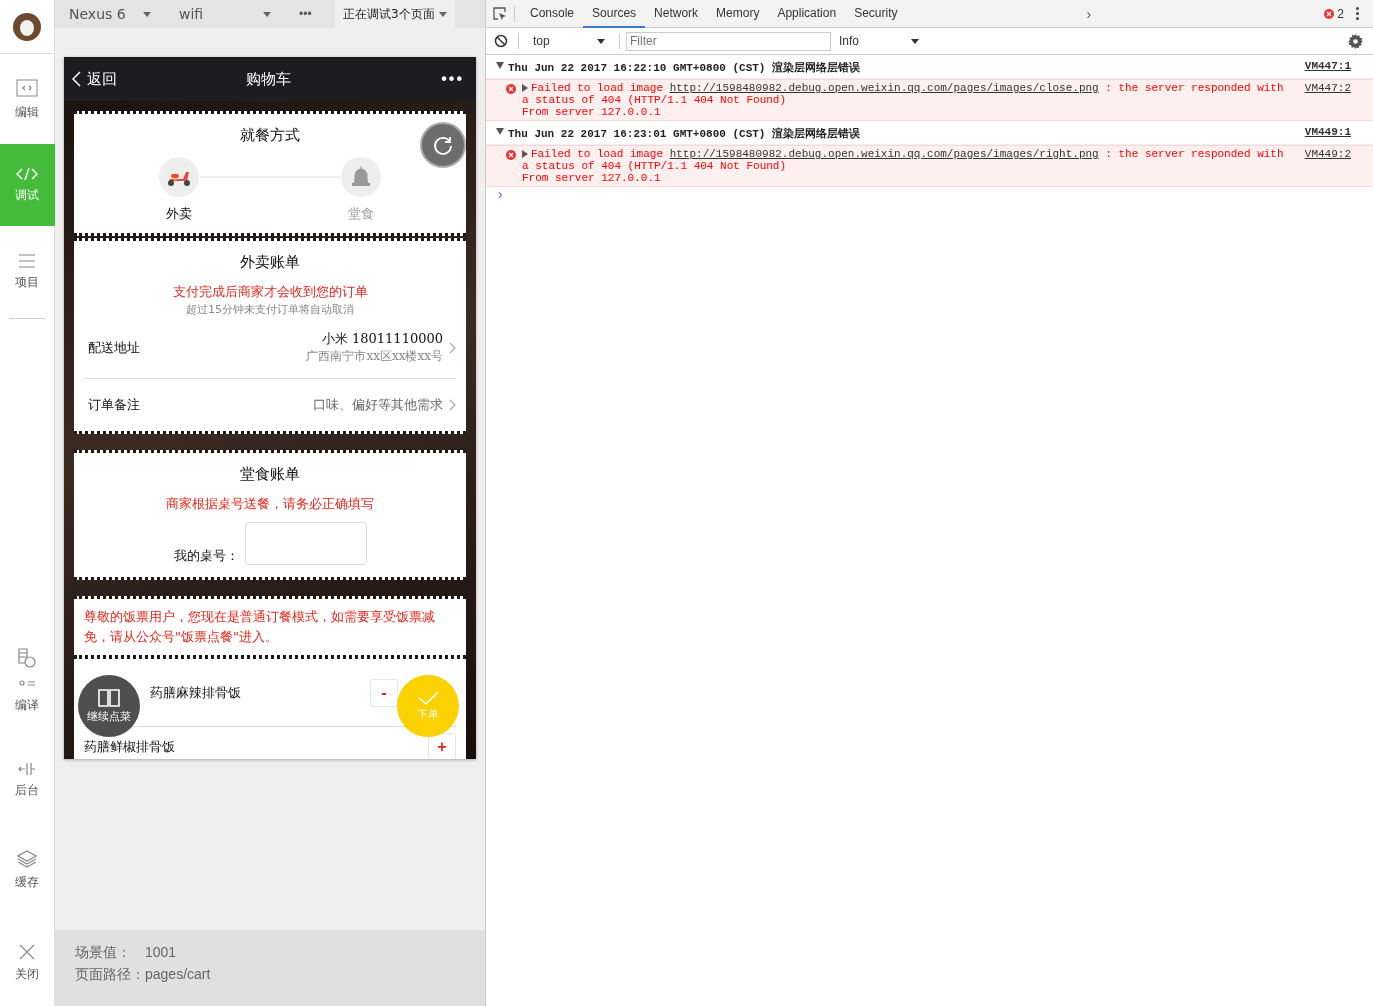  I want to click on sidebar-item: 缓存, so click(27, 870).